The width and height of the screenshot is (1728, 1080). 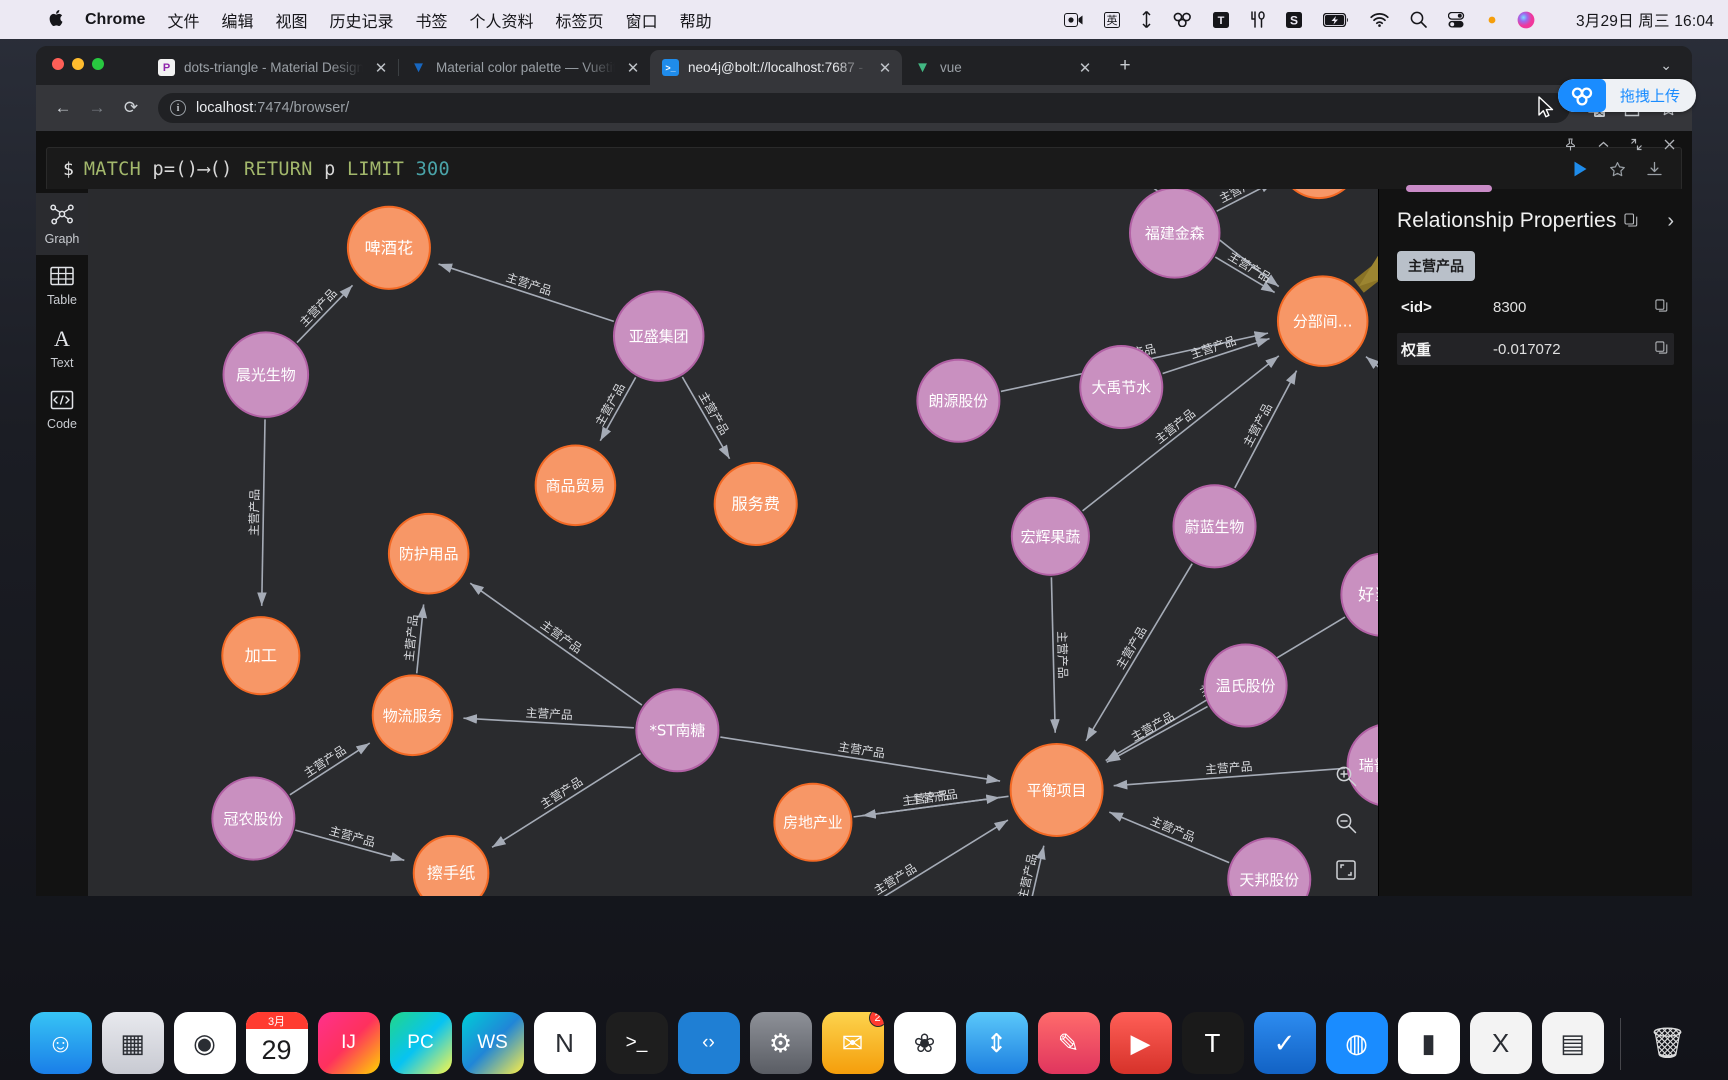 I want to click on dock-item-webstorm: WS, so click(x=492, y=1043).